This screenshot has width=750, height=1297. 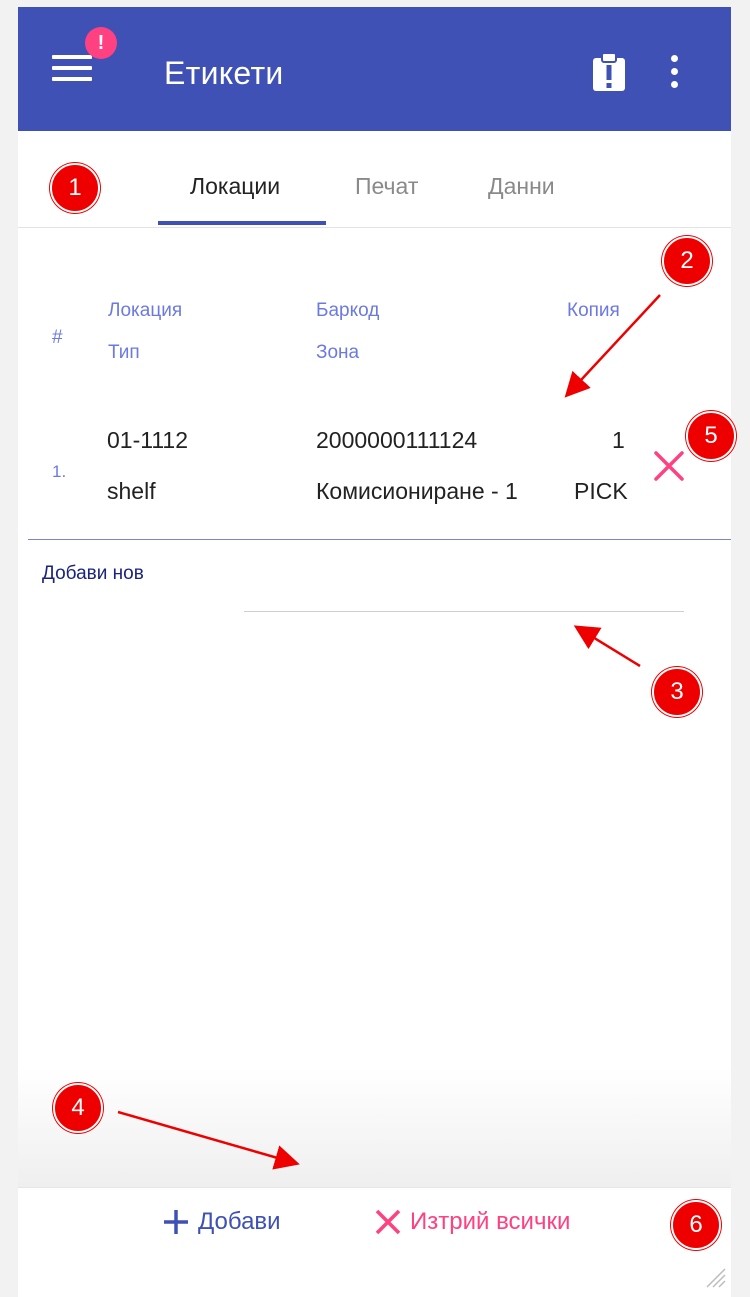 I want to click on tab-bar: Локации Печат Данни, so click(x=374, y=179).